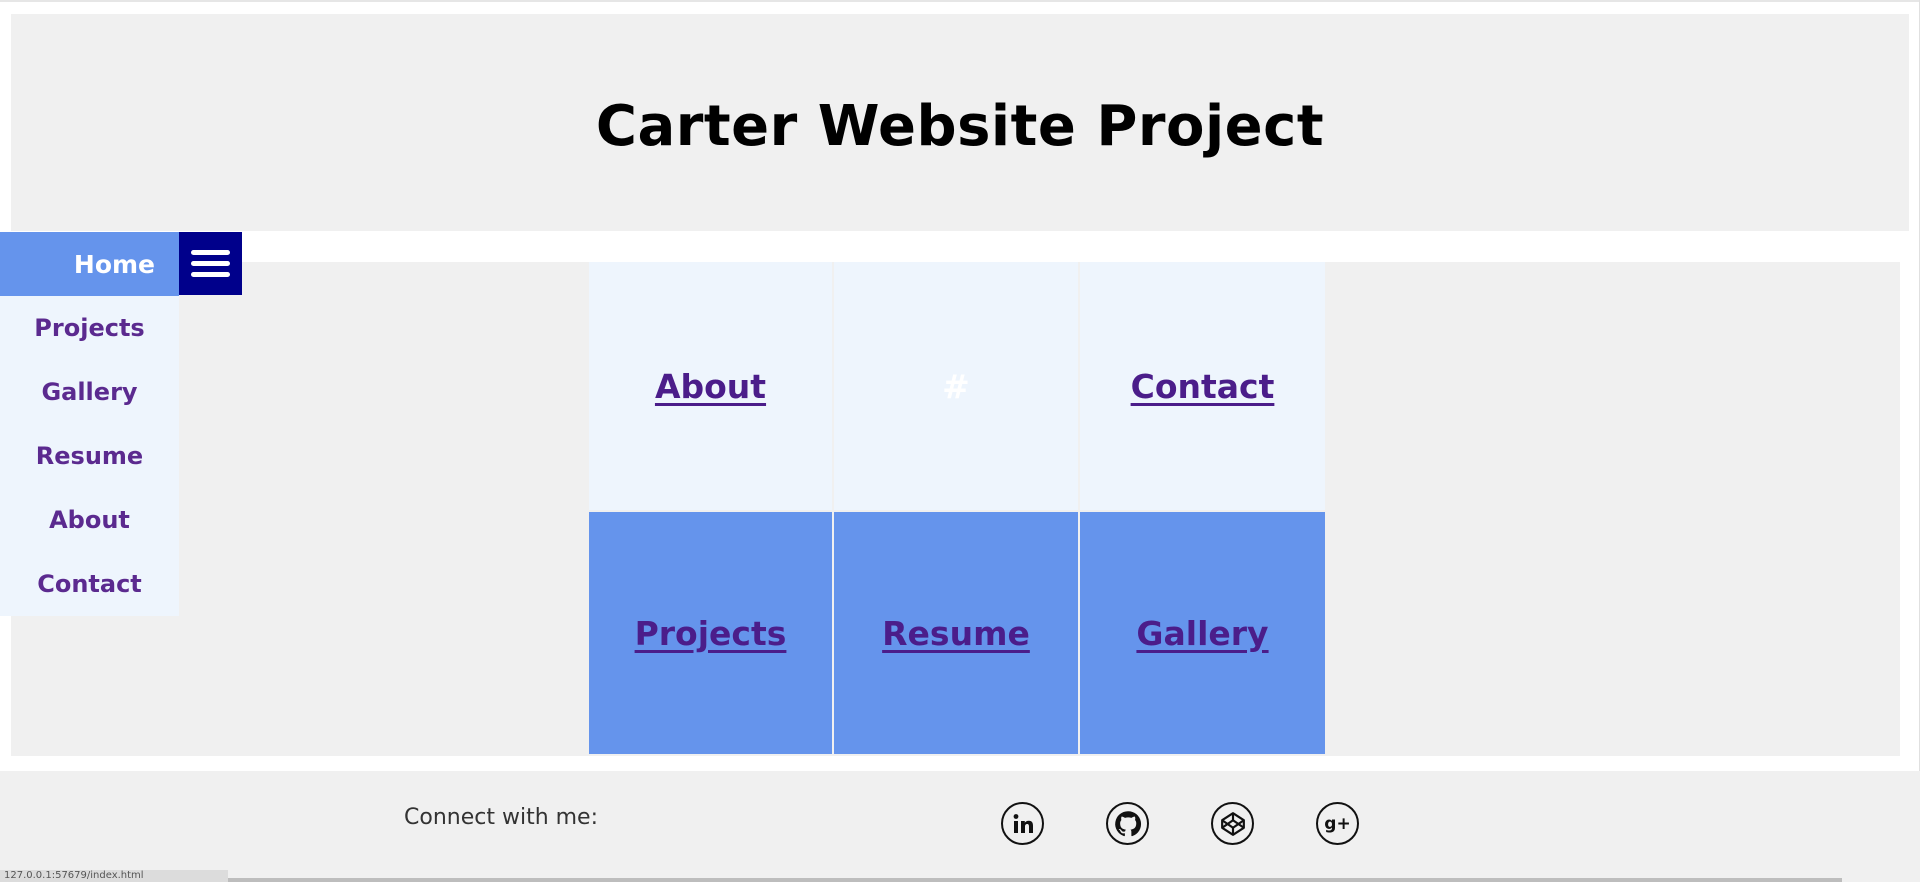  I want to click on codepen-icon, so click(1232, 823).